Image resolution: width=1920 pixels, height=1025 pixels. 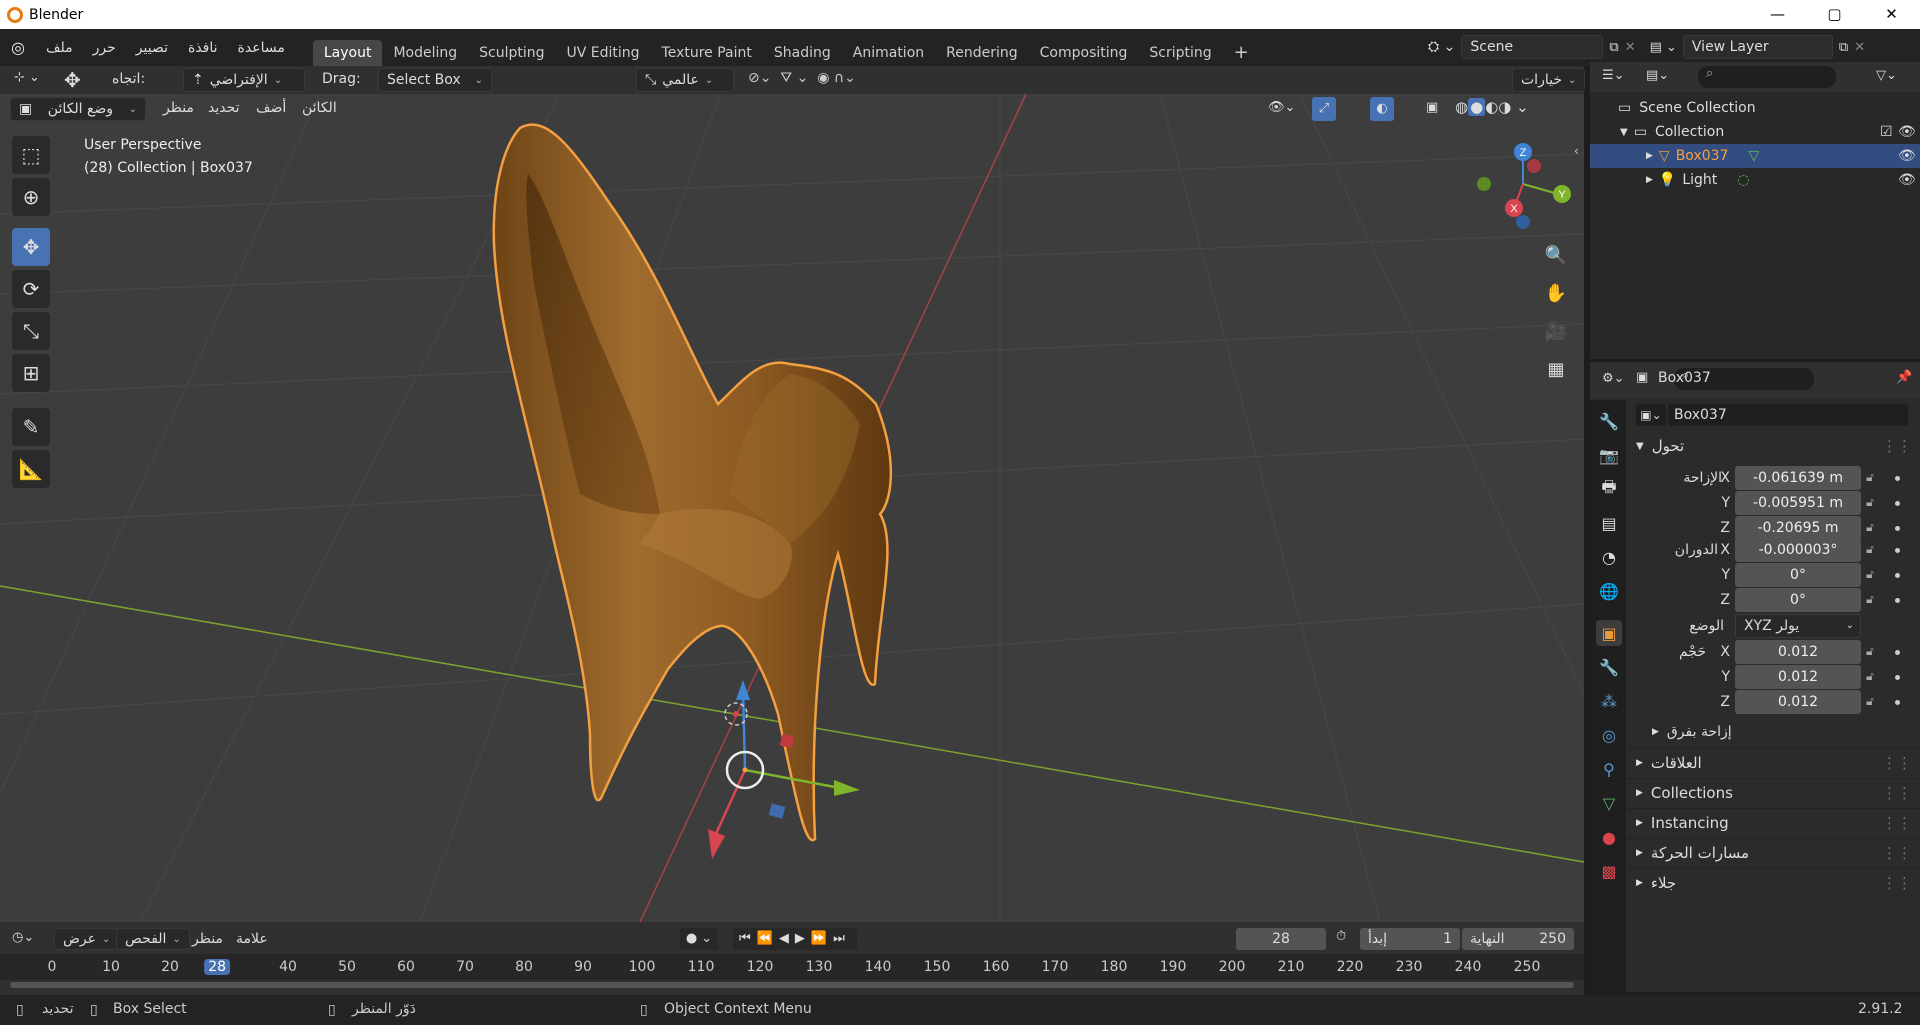 What do you see at coordinates (1834, 14) in the screenshot?
I see `maximize-button: ▢` at bounding box center [1834, 14].